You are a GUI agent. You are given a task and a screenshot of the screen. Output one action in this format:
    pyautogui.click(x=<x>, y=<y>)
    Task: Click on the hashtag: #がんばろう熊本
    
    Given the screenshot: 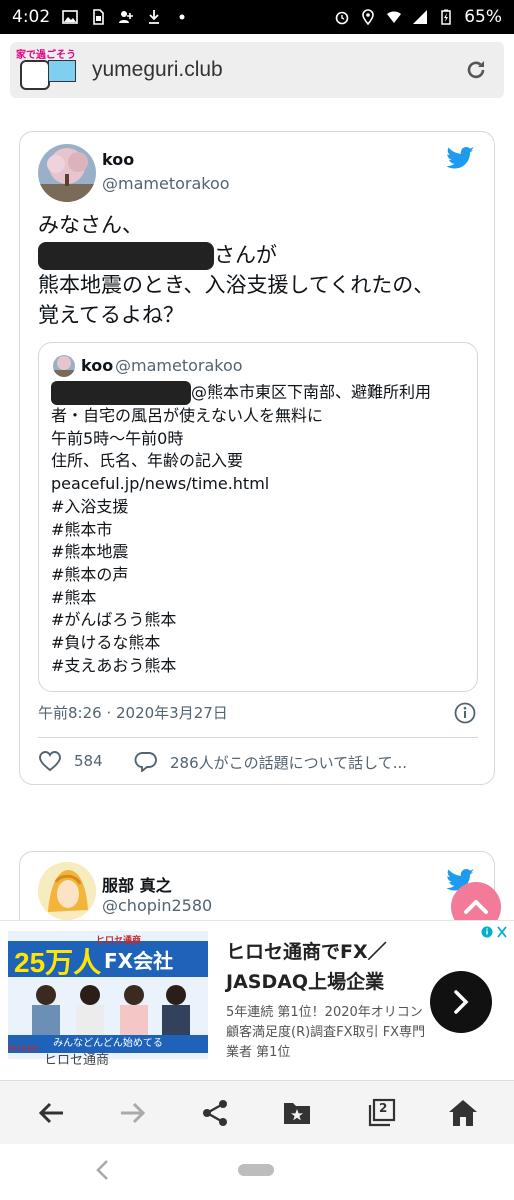 What is the action you would take?
    pyautogui.click(x=261, y=620)
    